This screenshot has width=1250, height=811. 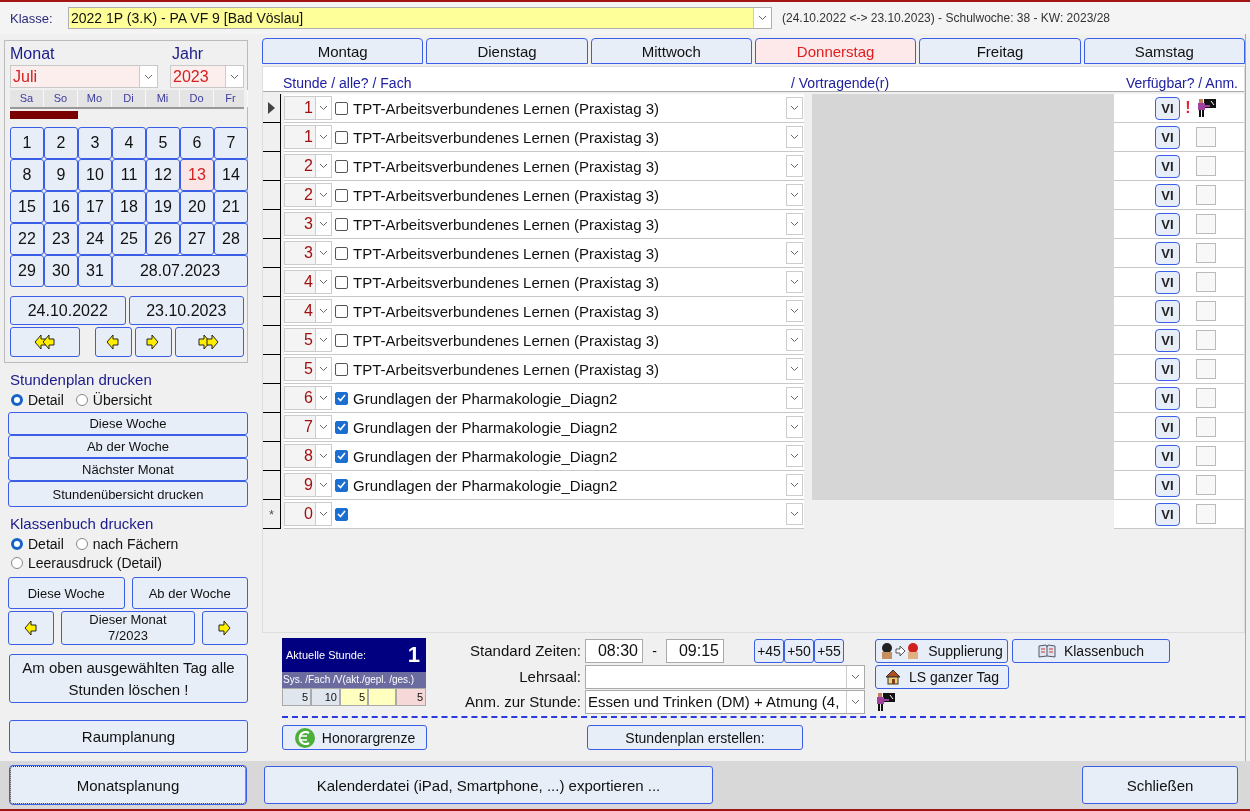 I want to click on day-button: 1, so click(x=27, y=143).